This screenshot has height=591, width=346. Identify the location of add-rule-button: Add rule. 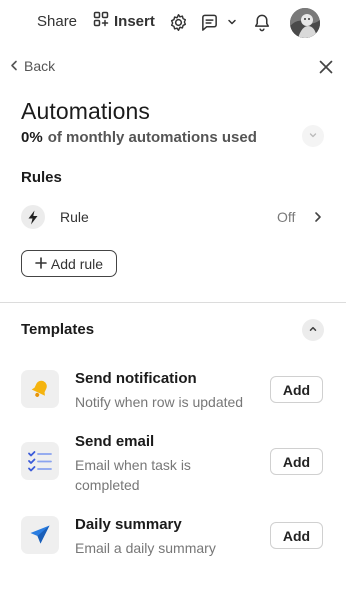
(69, 263).